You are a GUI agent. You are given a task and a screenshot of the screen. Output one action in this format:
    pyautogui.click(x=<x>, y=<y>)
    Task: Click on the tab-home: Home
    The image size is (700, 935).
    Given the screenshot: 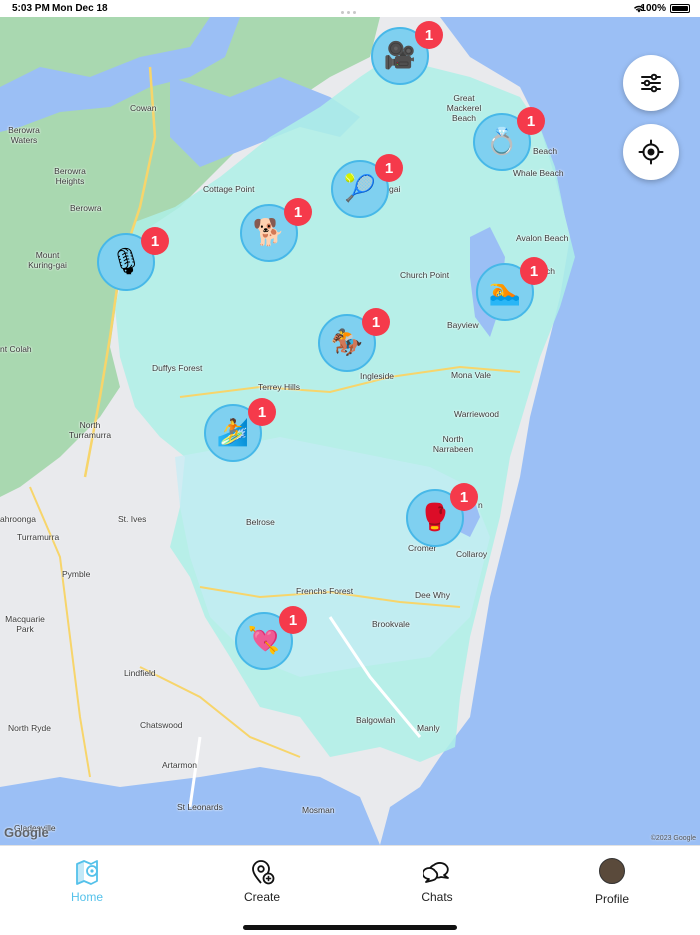 What is the action you would take?
    pyautogui.click(x=87, y=881)
    